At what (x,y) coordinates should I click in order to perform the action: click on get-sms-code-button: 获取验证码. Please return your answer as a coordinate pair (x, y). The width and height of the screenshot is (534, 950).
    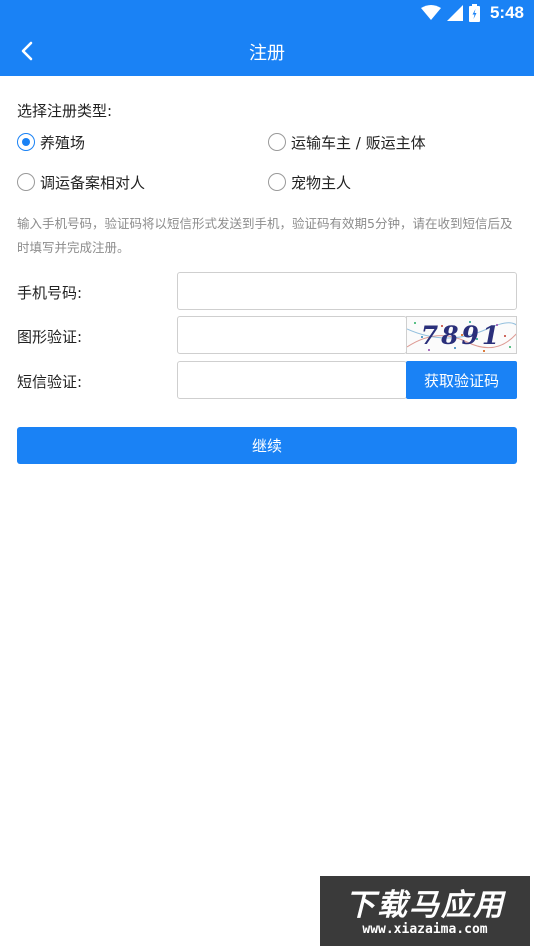
    Looking at the image, I should click on (461, 380).